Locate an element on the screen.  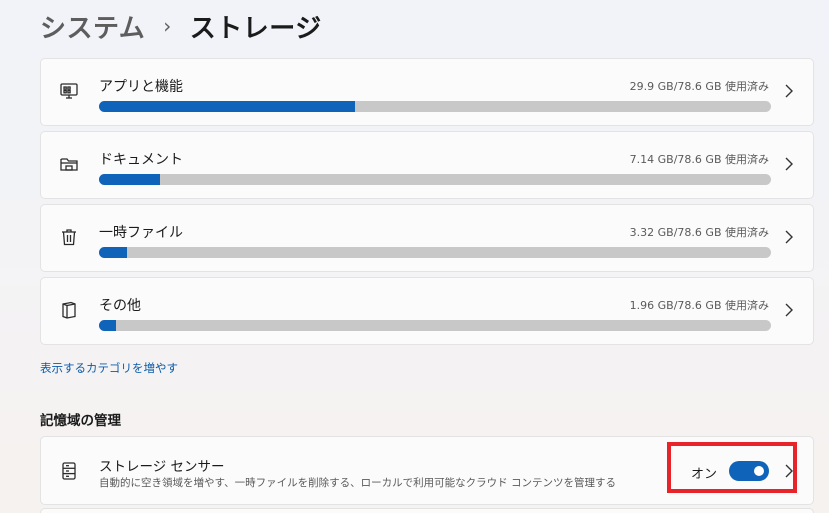
storage-sense-toggle is located at coordinates (749, 471).